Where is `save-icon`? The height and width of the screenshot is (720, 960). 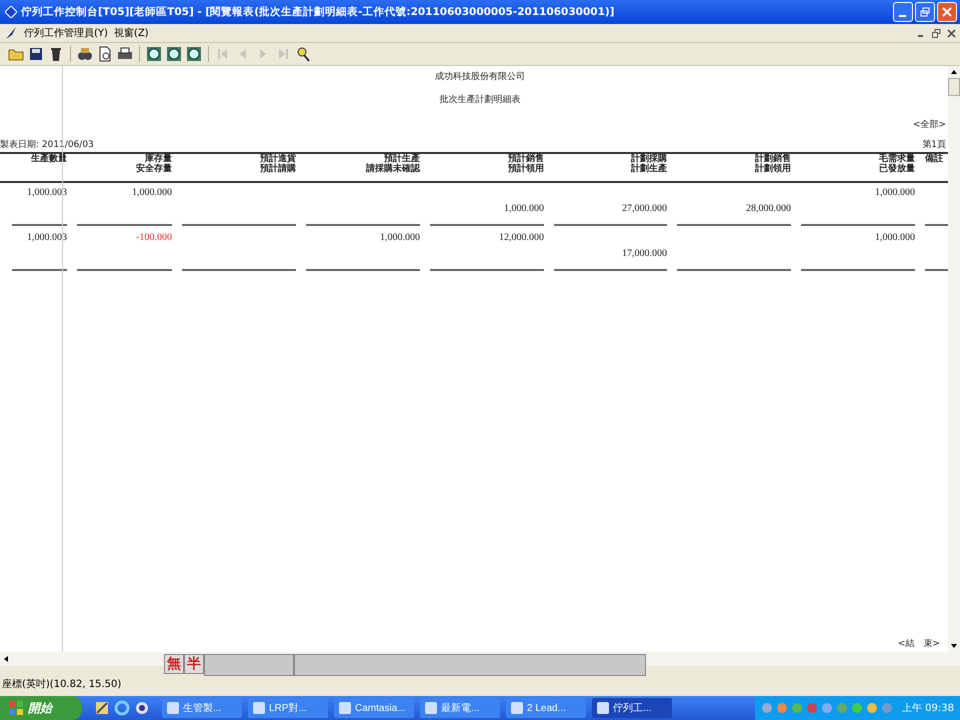
save-icon is located at coordinates (36, 54).